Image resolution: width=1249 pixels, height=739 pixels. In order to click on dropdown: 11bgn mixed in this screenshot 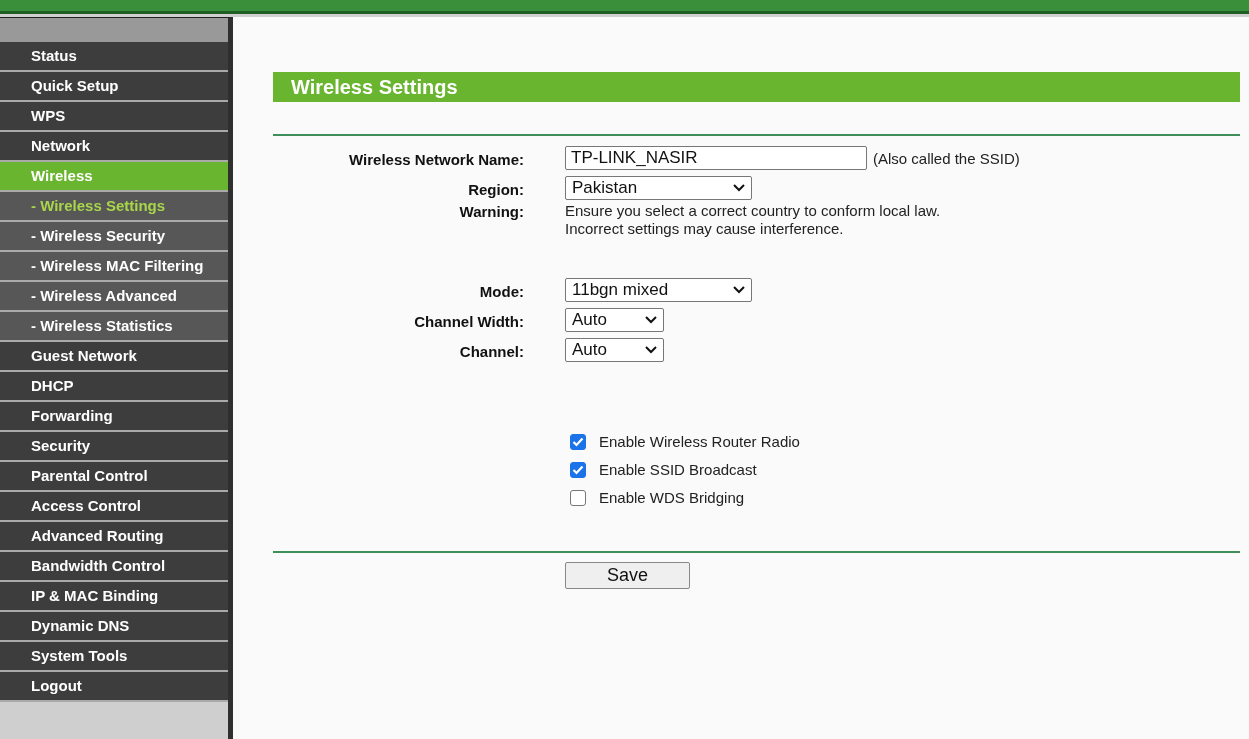, I will do `click(658, 290)`.